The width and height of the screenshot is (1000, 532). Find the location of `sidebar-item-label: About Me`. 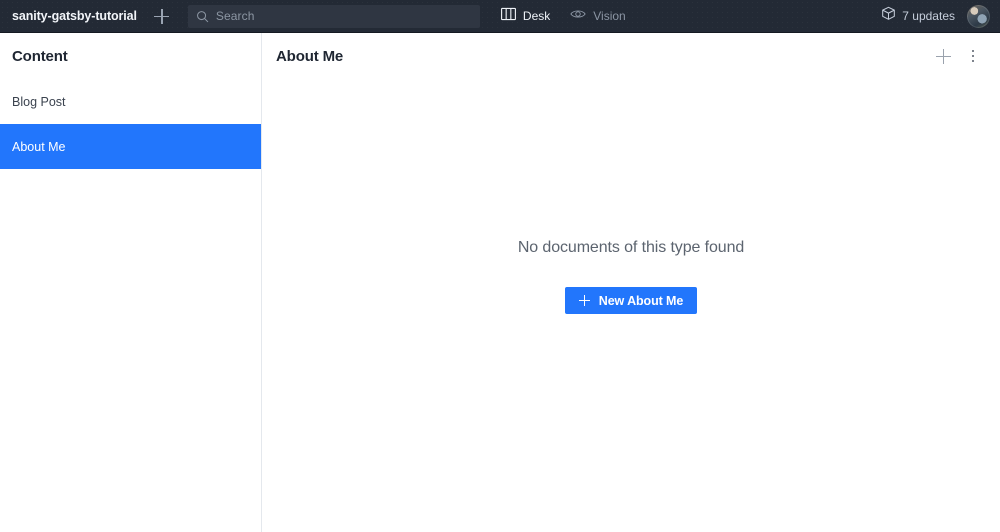

sidebar-item-label: About Me is located at coordinates (39, 146).